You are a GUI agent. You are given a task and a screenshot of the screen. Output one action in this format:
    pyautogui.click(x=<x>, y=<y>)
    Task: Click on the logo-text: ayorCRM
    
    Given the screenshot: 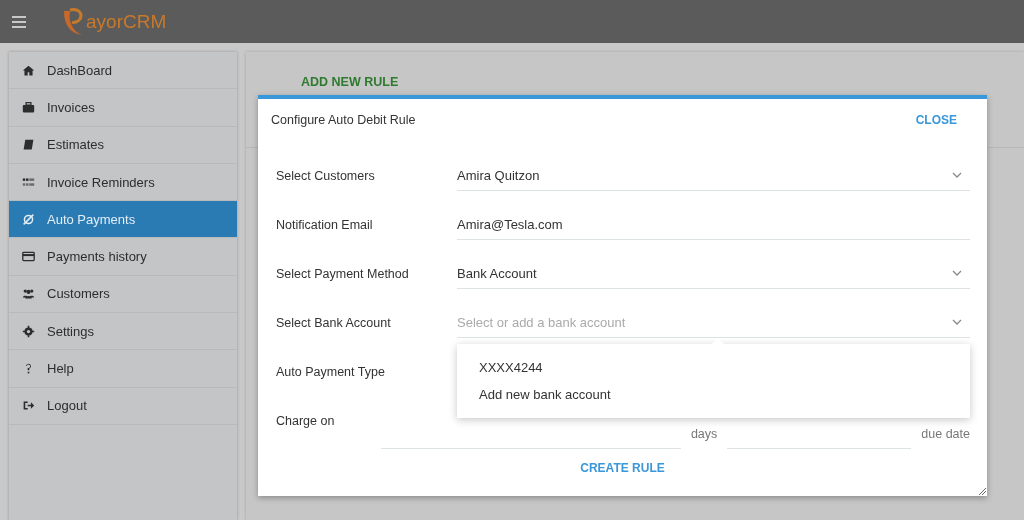 What is the action you would take?
    pyautogui.click(x=126, y=21)
    